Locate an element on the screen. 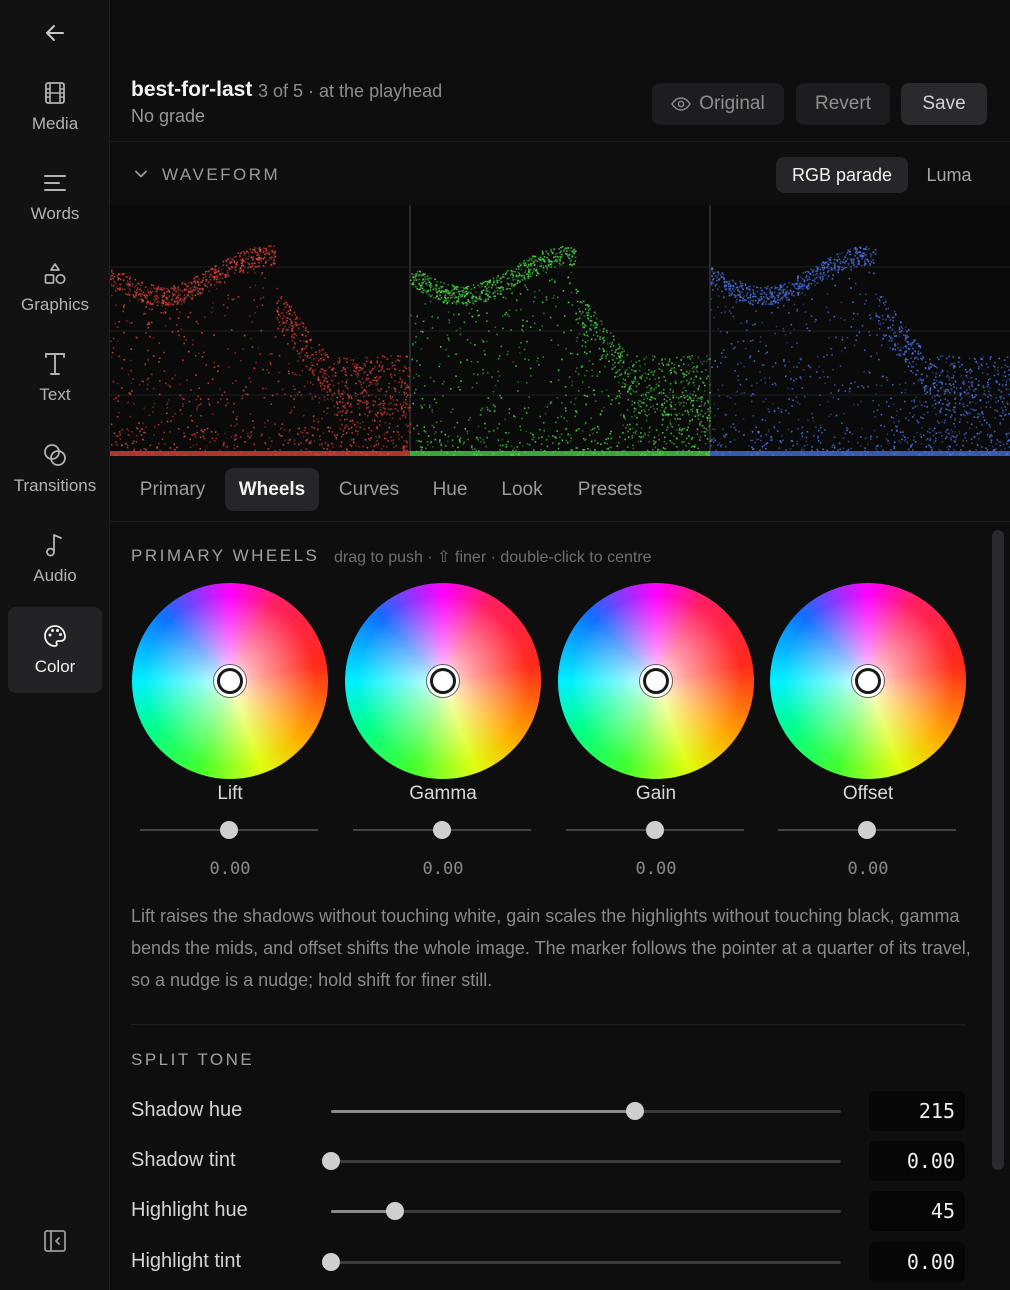  nav-item-audio: Audio is located at coordinates (55, 559).